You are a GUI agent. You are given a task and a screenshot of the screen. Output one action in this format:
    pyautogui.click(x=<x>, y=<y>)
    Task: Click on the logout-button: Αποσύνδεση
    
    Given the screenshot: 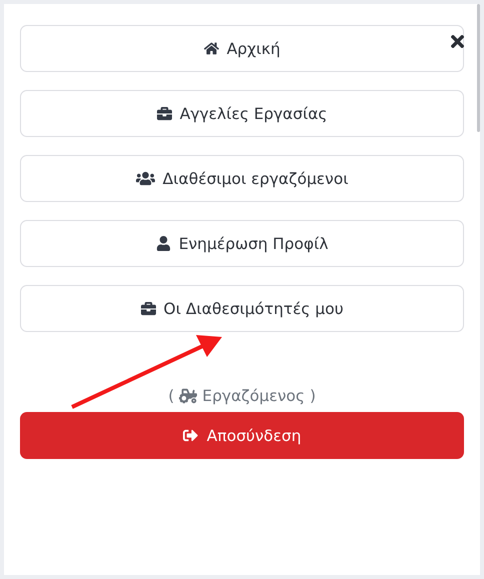 What is the action you would take?
    pyautogui.click(x=242, y=435)
    